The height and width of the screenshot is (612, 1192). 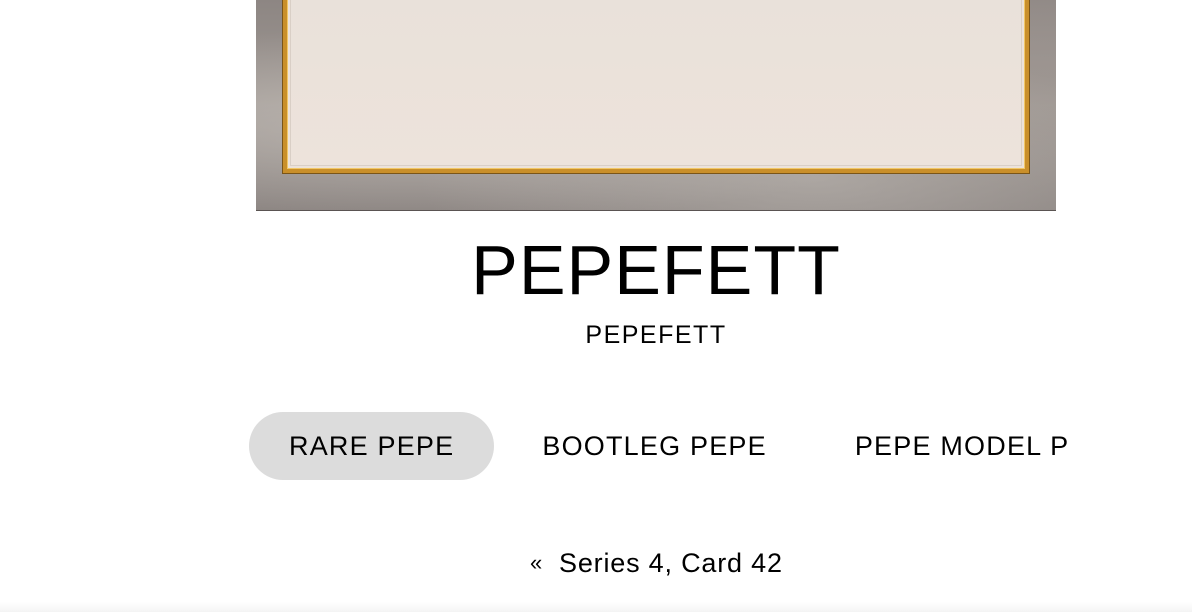 I want to click on card-title: PEPEFETT, so click(x=656, y=270).